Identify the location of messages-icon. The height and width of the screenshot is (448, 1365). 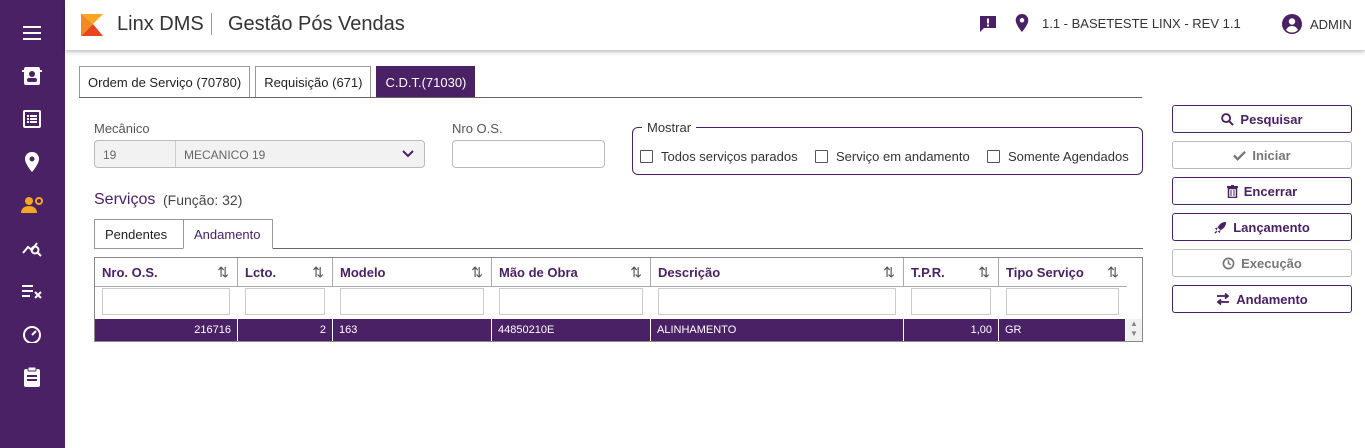
(988, 24).